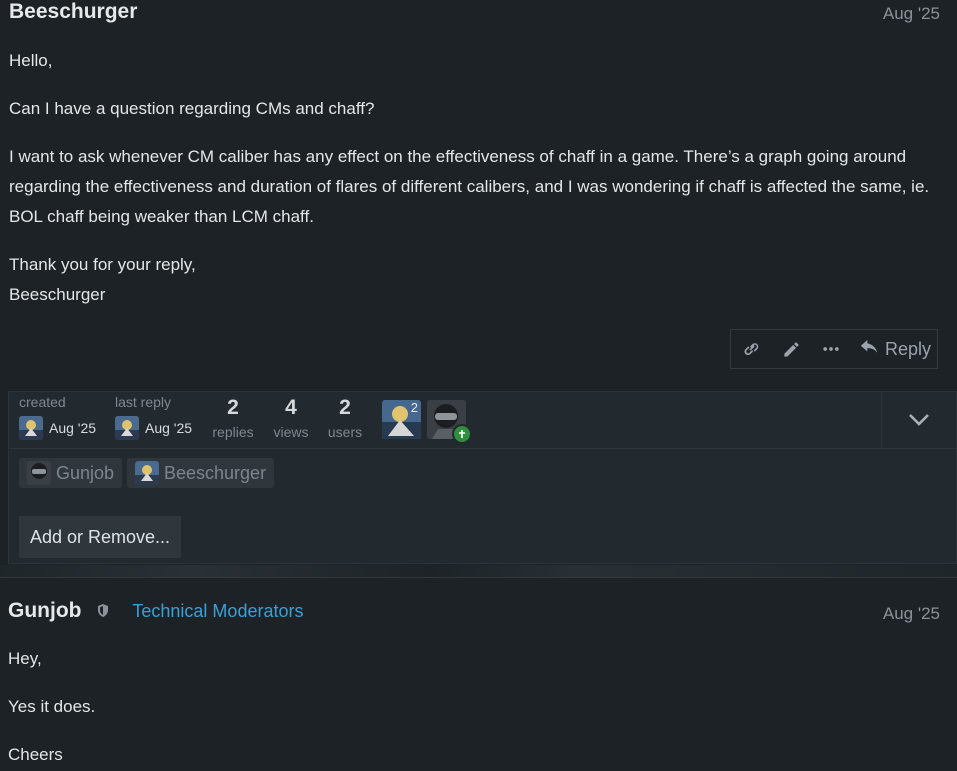  What do you see at coordinates (401, 419) in the screenshot?
I see `participant-avatar-beeschurger: 2` at bounding box center [401, 419].